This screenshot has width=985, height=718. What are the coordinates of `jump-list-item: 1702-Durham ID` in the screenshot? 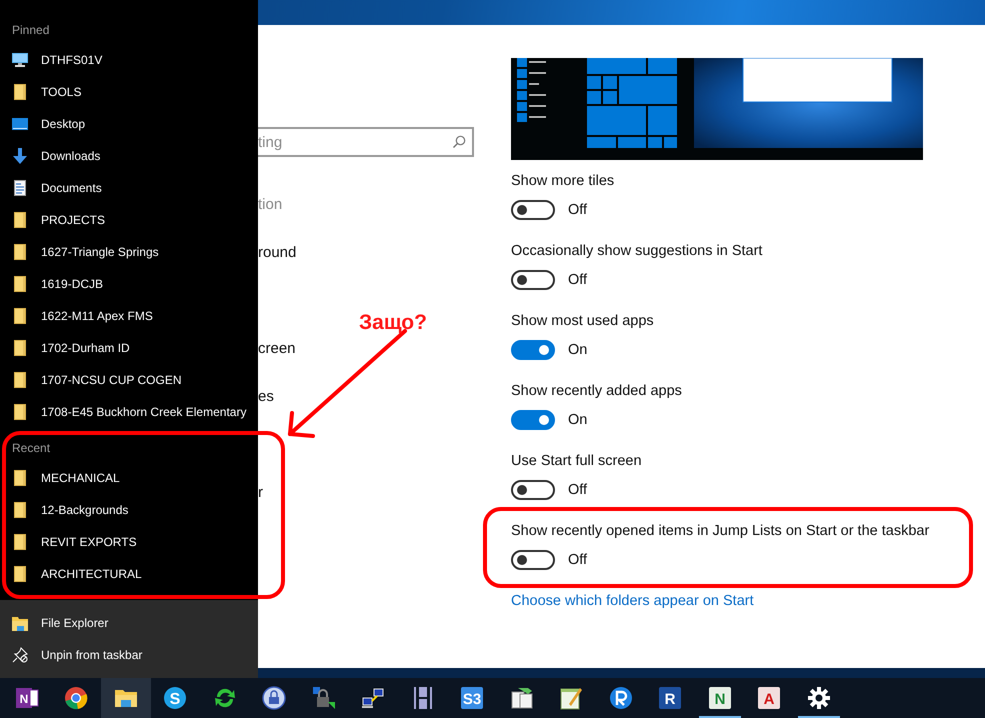 It's located at (129, 348).